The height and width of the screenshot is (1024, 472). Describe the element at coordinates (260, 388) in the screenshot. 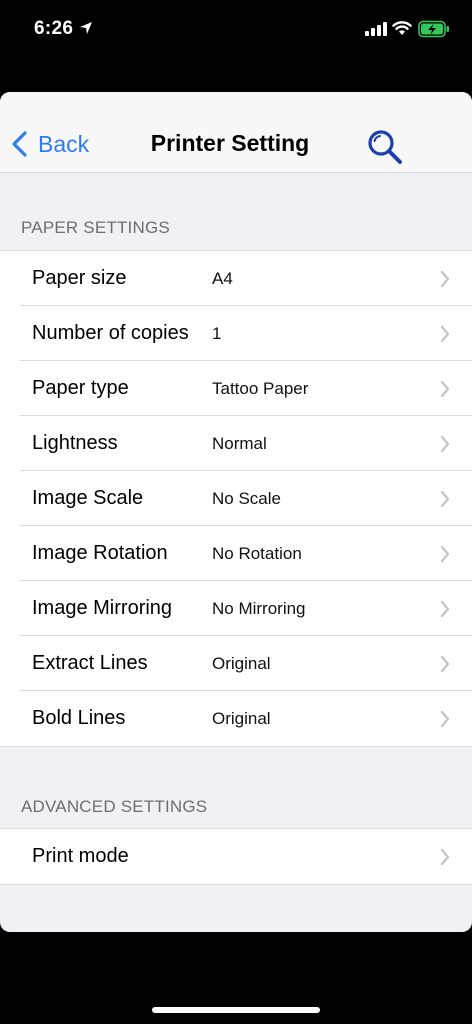

I see `row-value: Tattoo Paper` at that location.